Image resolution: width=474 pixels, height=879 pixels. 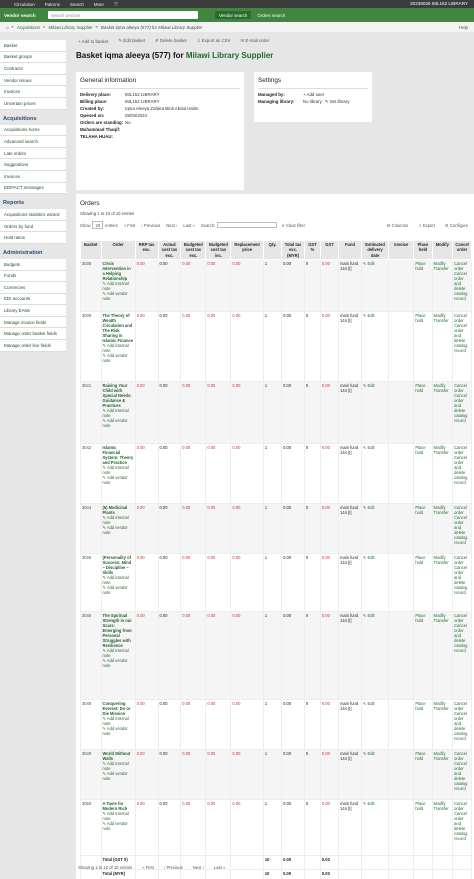 What do you see at coordinates (150, 225) in the screenshot?
I see `previous-page-button: ‹ Previous` at bounding box center [150, 225].